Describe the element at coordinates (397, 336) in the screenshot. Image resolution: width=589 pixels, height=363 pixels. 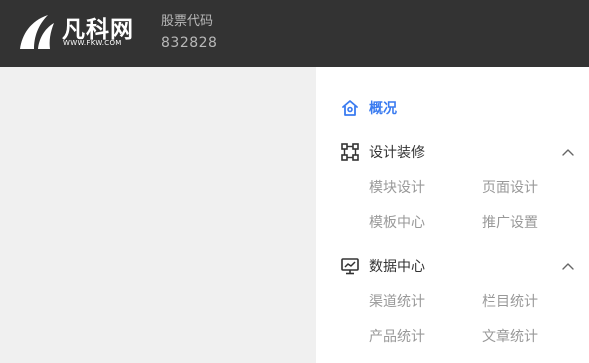
I see `submenu-item: 产品统计` at that location.